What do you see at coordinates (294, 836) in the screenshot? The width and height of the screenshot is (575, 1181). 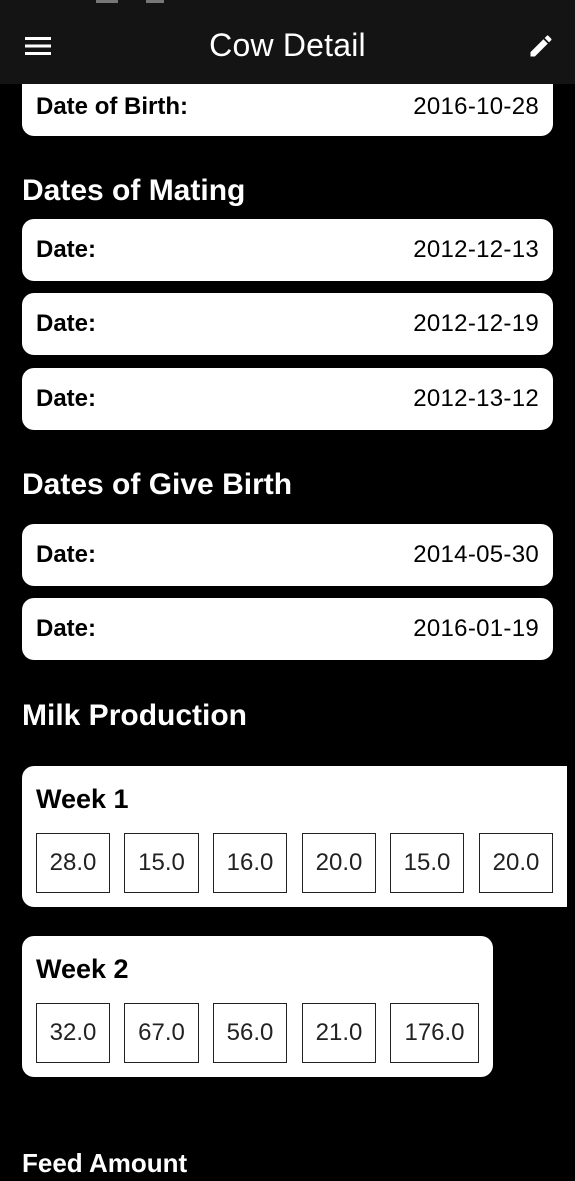 I see `milk-week-card: Week 1 28.0 15.0 16.0 20.0 15.0 20.0` at bounding box center [294, 836].